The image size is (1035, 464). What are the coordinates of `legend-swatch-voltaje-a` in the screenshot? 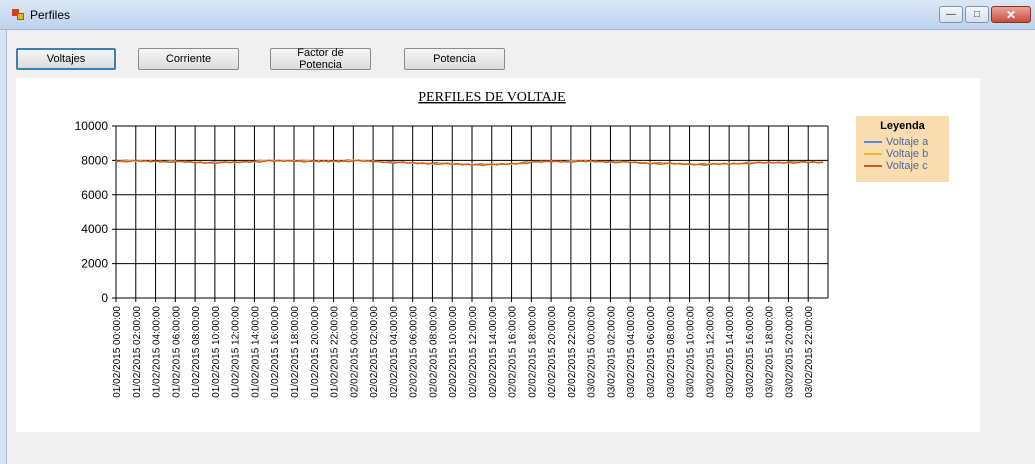 It's located at (873, 142).